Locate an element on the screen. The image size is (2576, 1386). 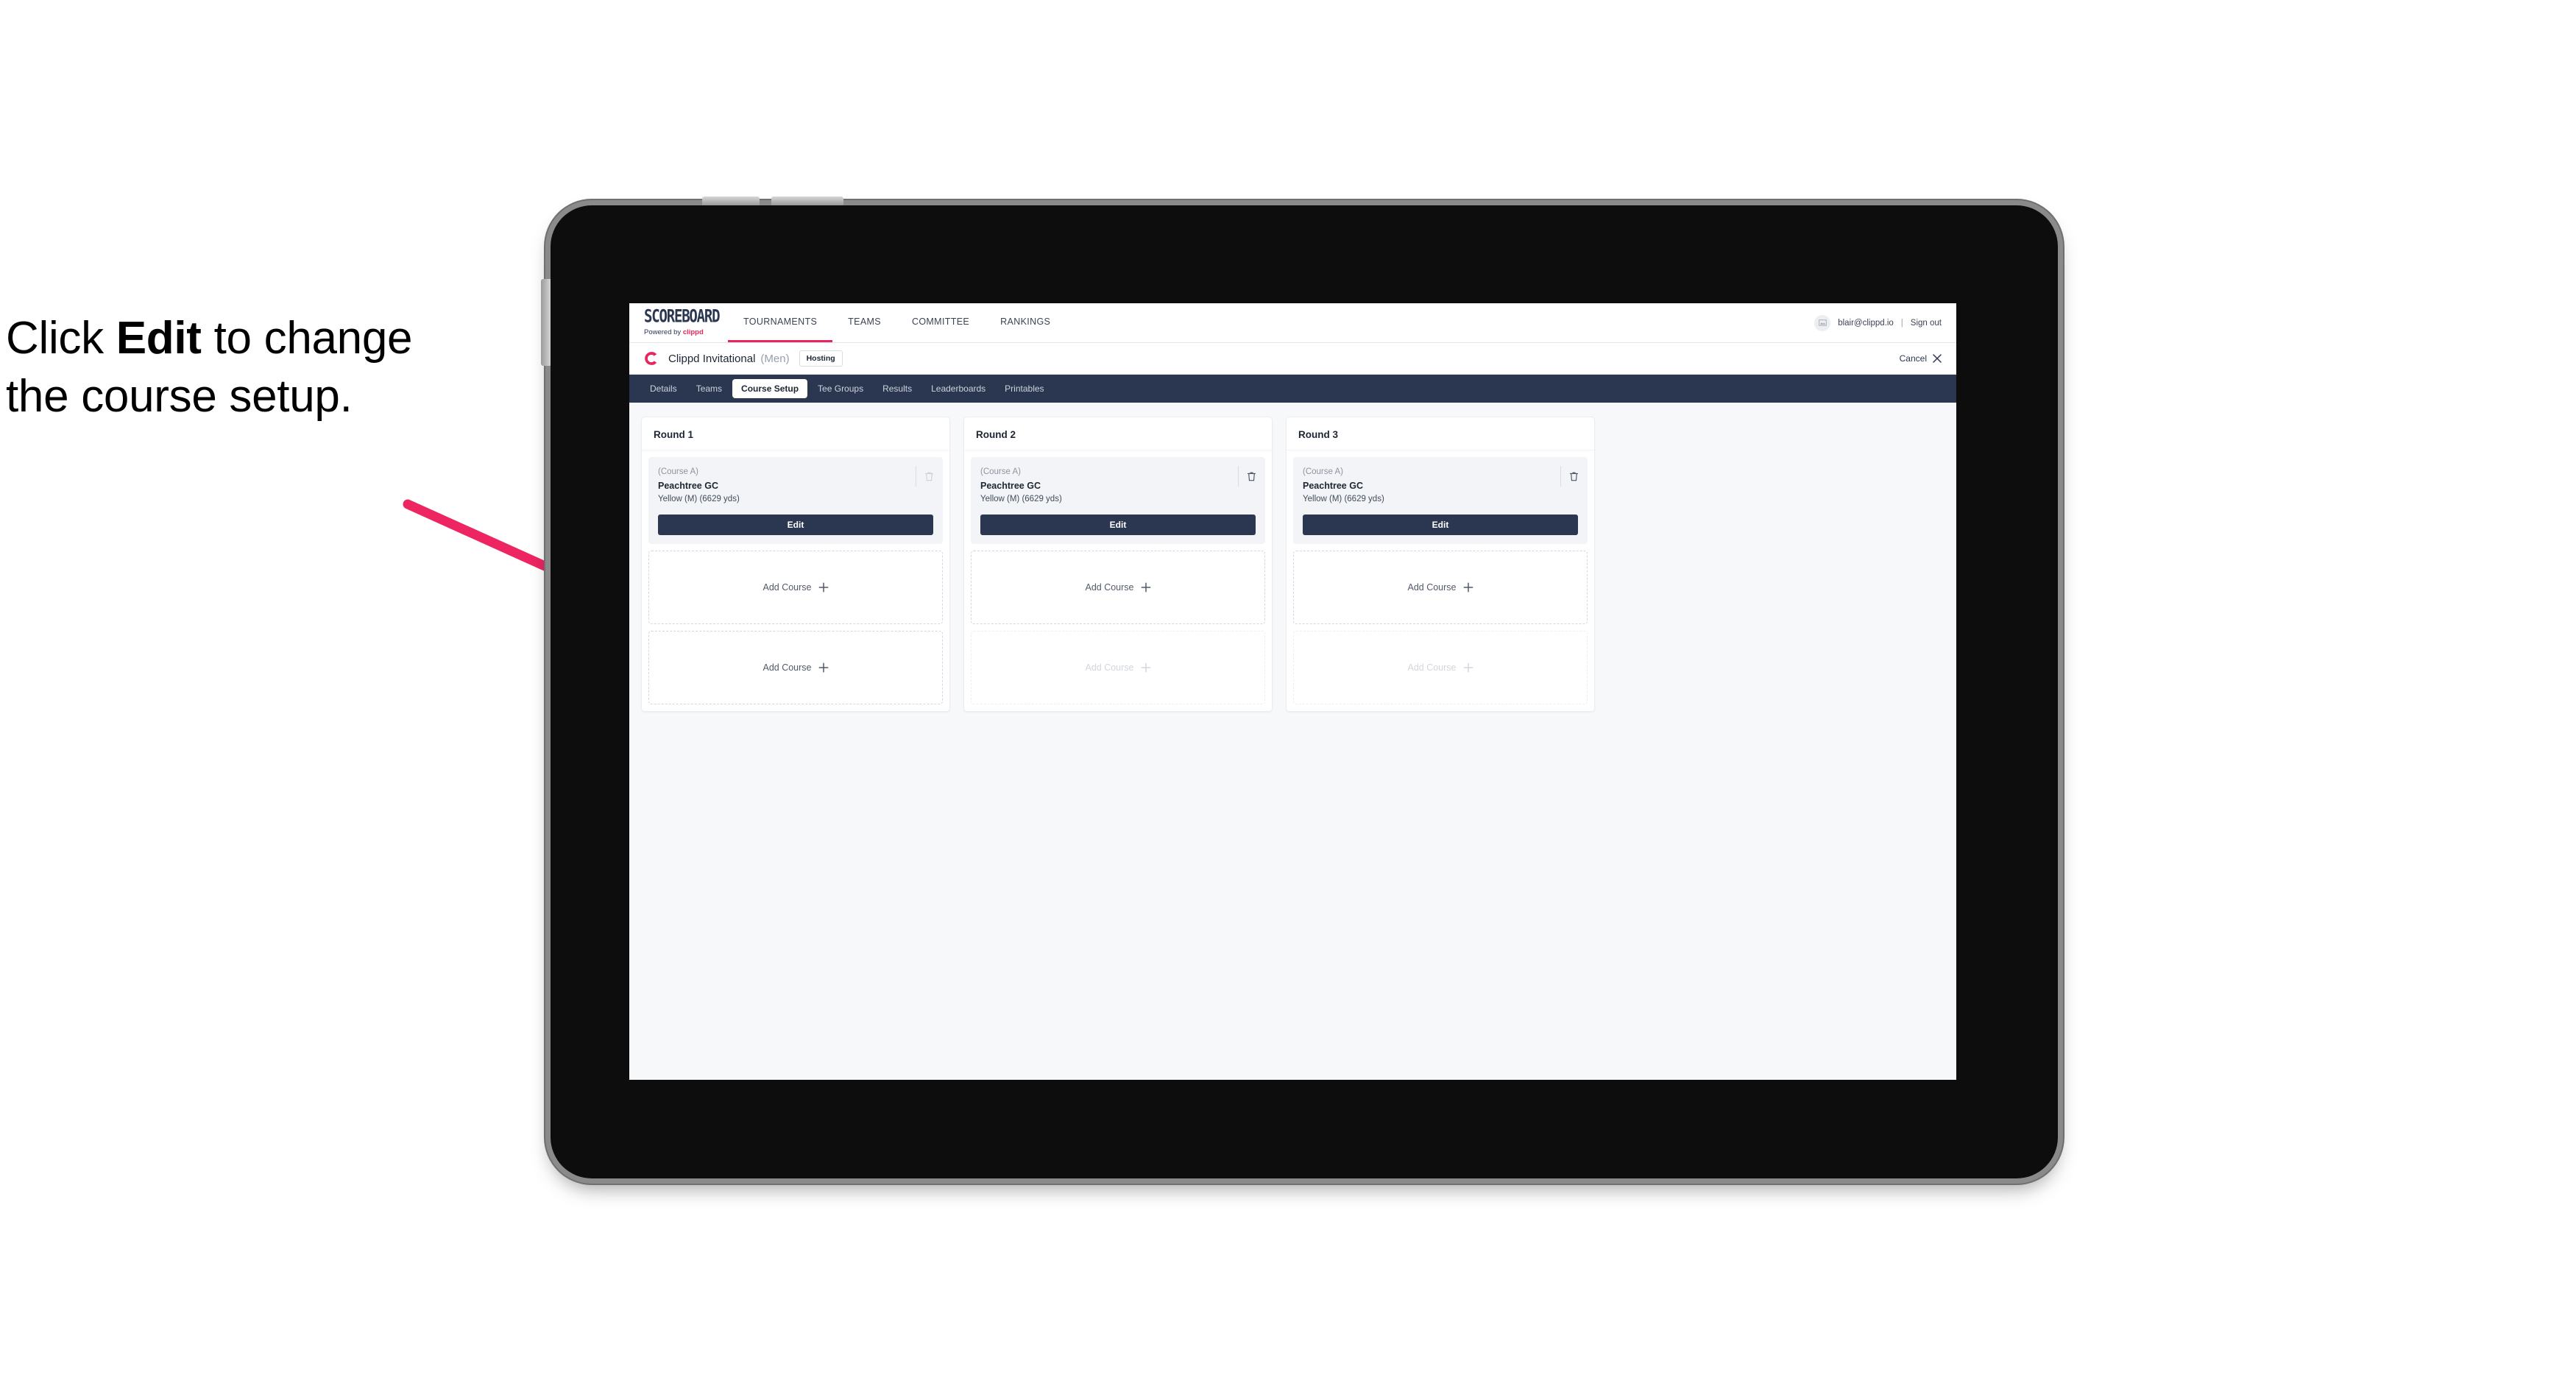
sign-out-link: Sign out is located at coordinates (1926, 323).